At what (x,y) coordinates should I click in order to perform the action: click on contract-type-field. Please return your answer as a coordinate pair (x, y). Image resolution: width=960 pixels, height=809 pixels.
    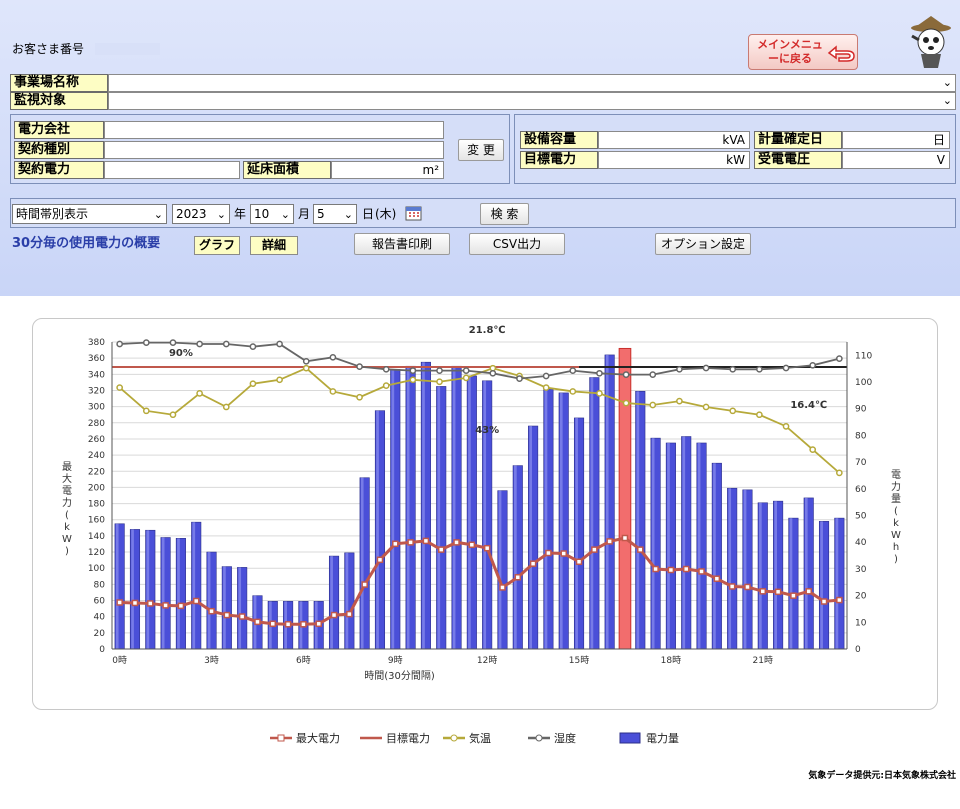
    Looking at the image, I should click on (274, 150).